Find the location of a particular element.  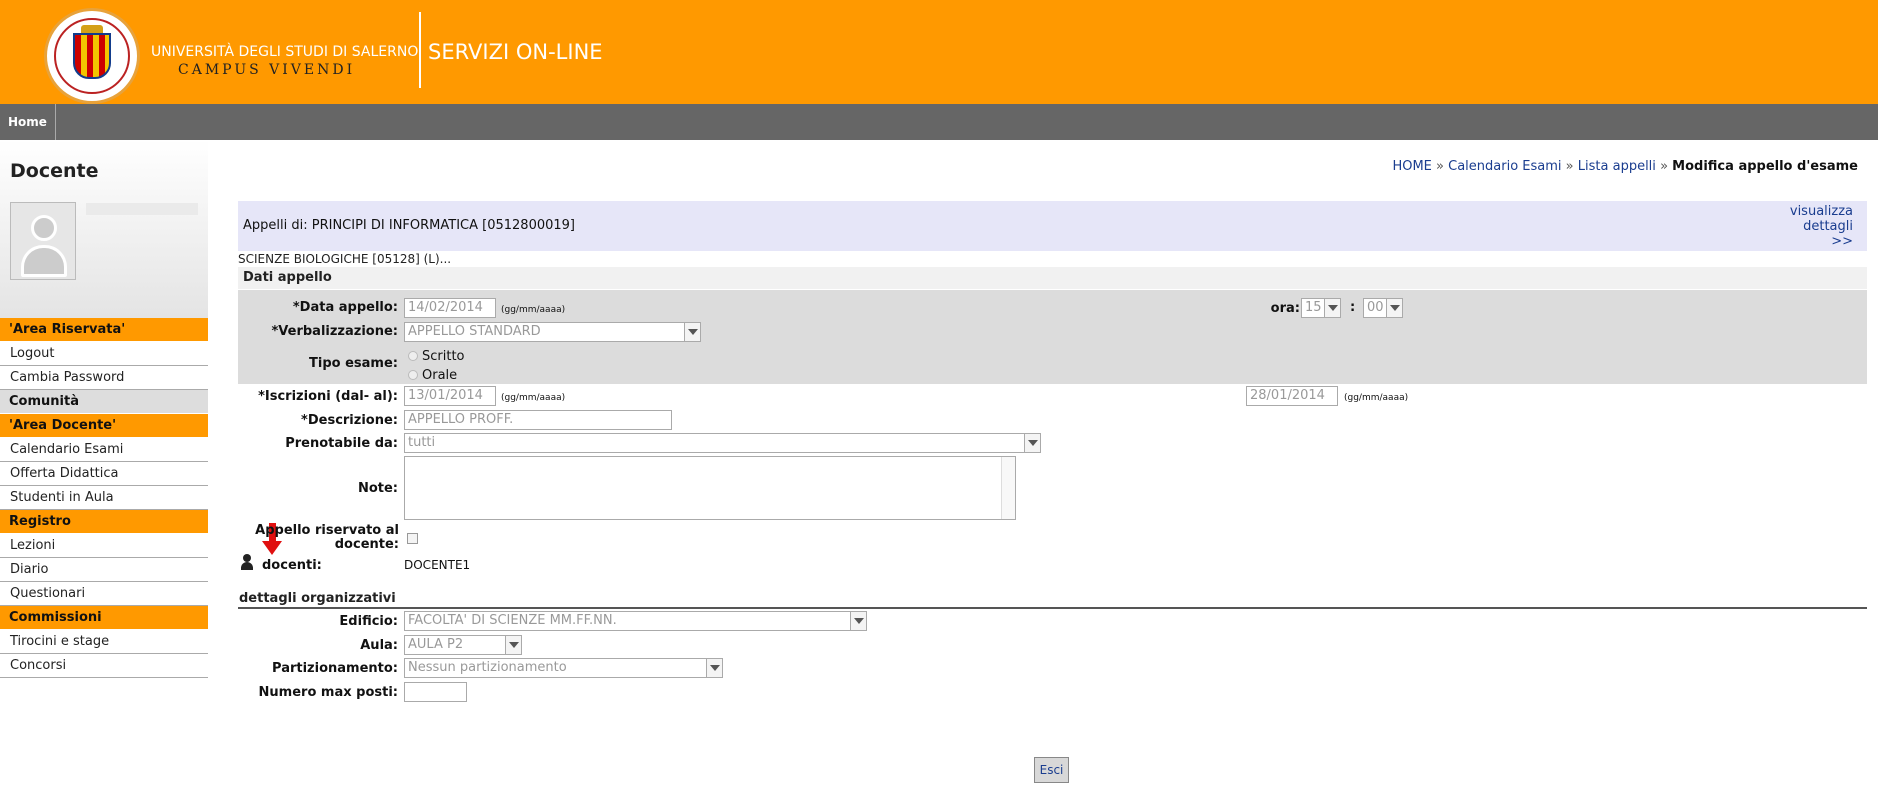

service-title: SERVIZI ON-LINE is located at coordinates (515, 52).